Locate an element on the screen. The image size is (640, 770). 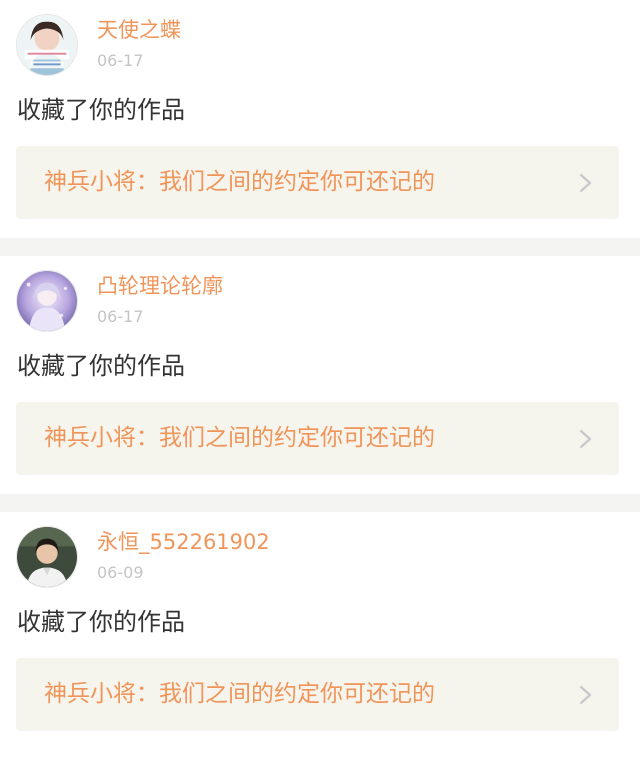
avatar-anime-purple-icon is located at coordinates (47, 301).